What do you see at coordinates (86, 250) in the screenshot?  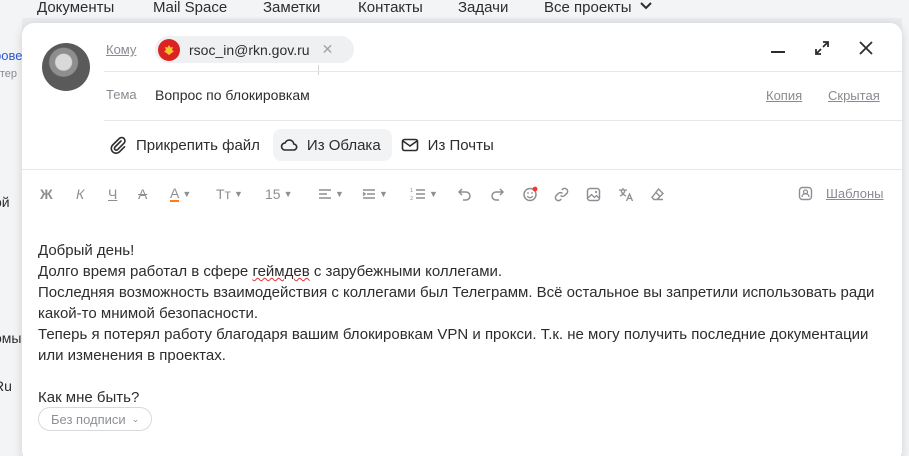 I see `body-line: Добрый день!` at bounding box center [86, 250].